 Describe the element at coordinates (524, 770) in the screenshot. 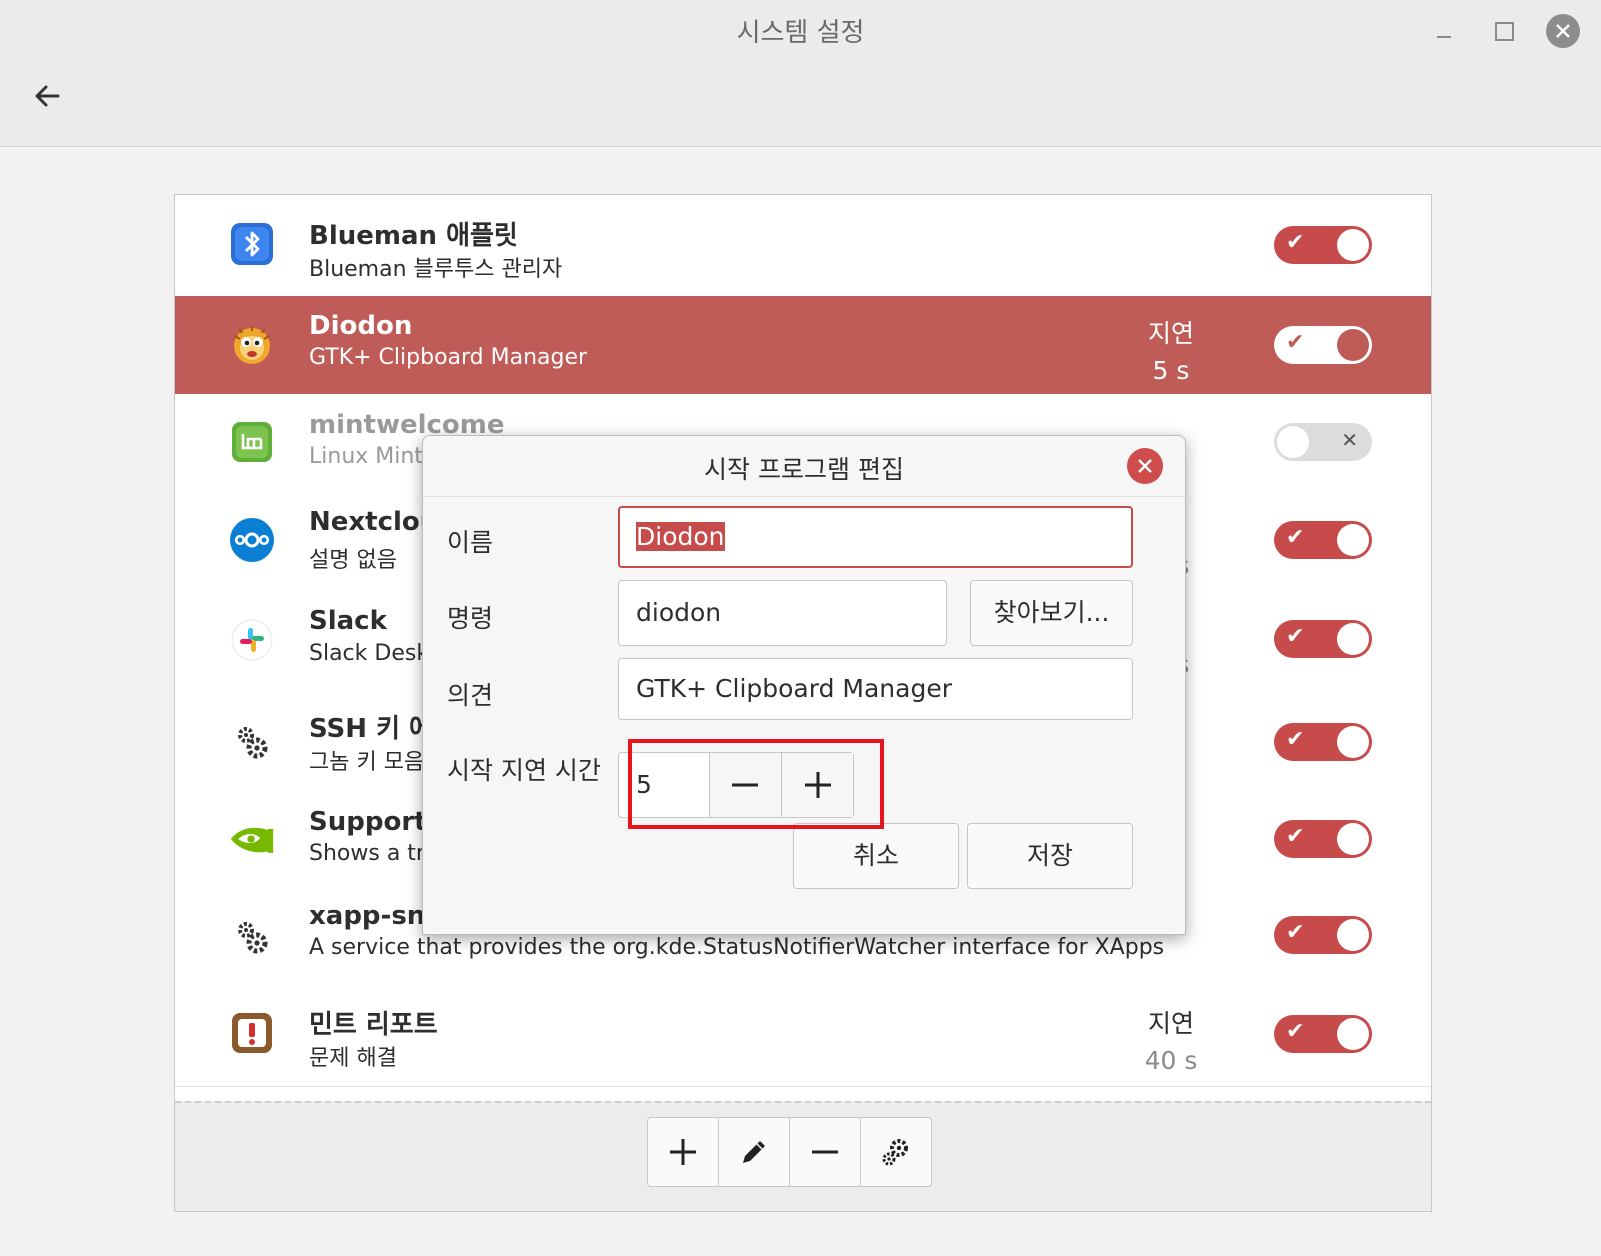

I see `startup-delay-label: 시작 지연 시간` at that location.